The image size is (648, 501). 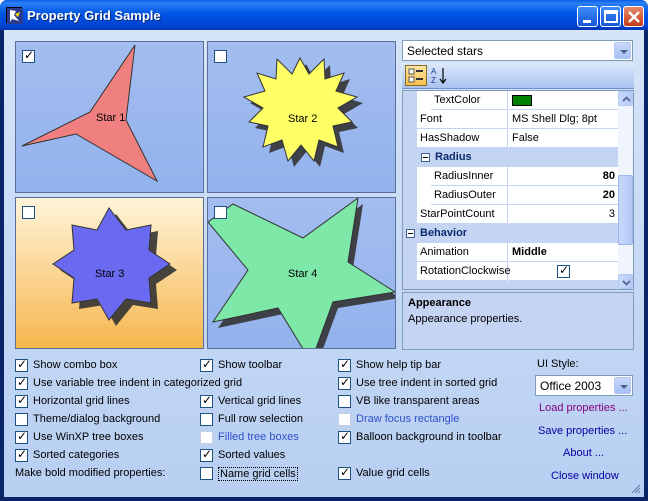 What do you see at coordinates (324, 15) in the screenshot?
I see `title-bar: Property Grid Sample` at bounding box center [324, 15].